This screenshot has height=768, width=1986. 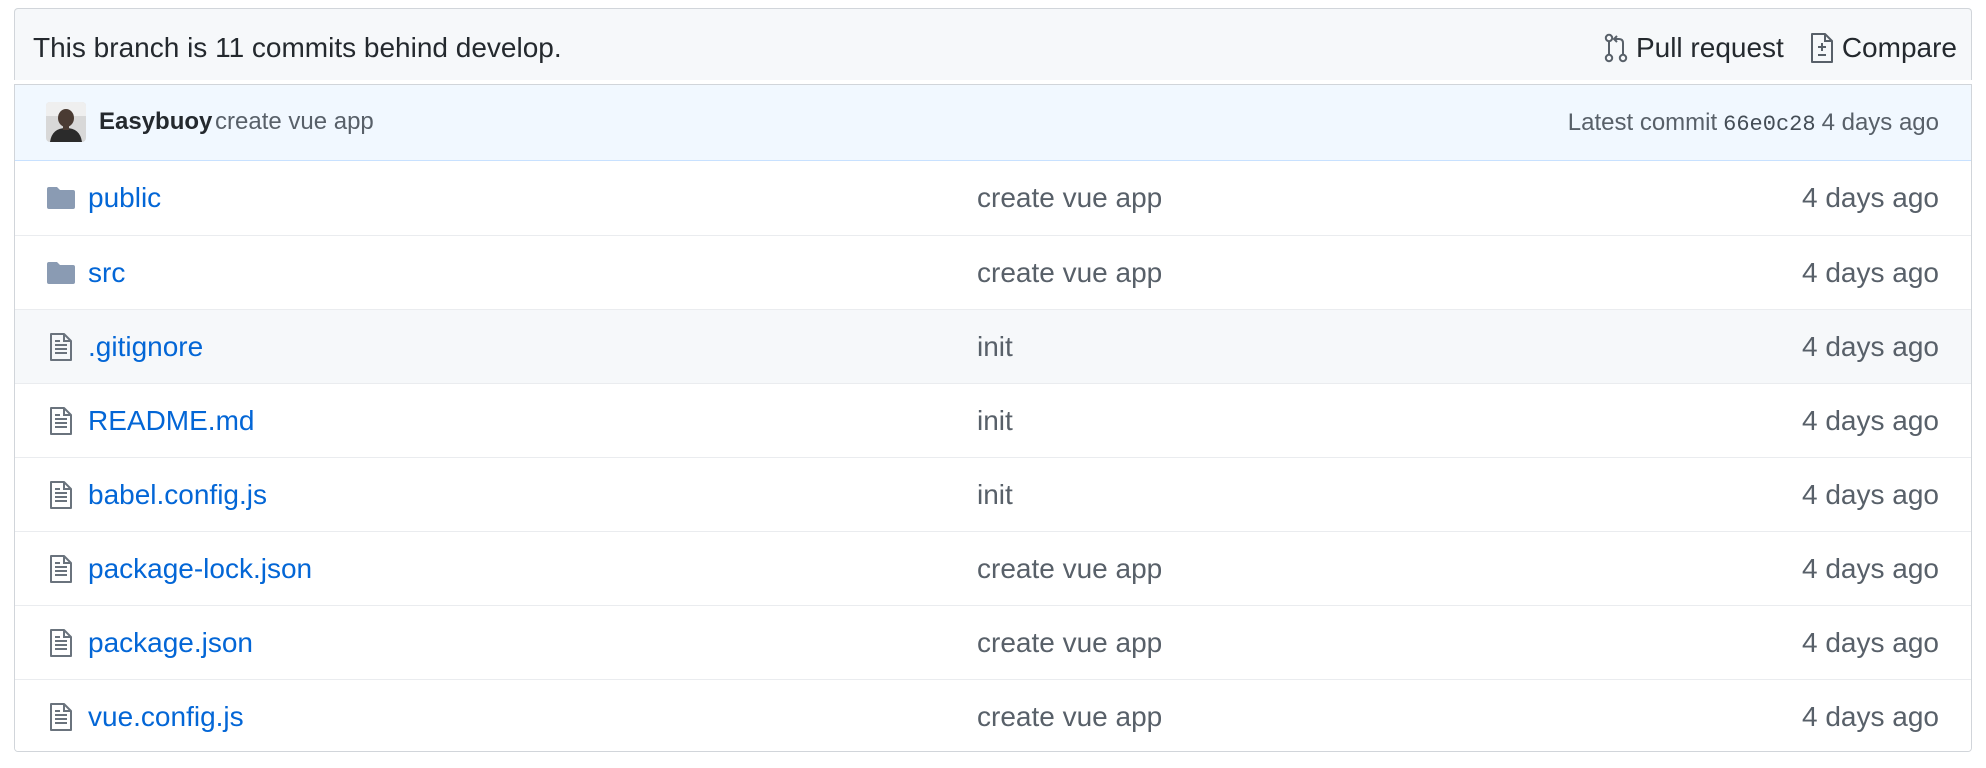 I want to click on file-name-link: package-lock.json, so click(x=200, y=569).